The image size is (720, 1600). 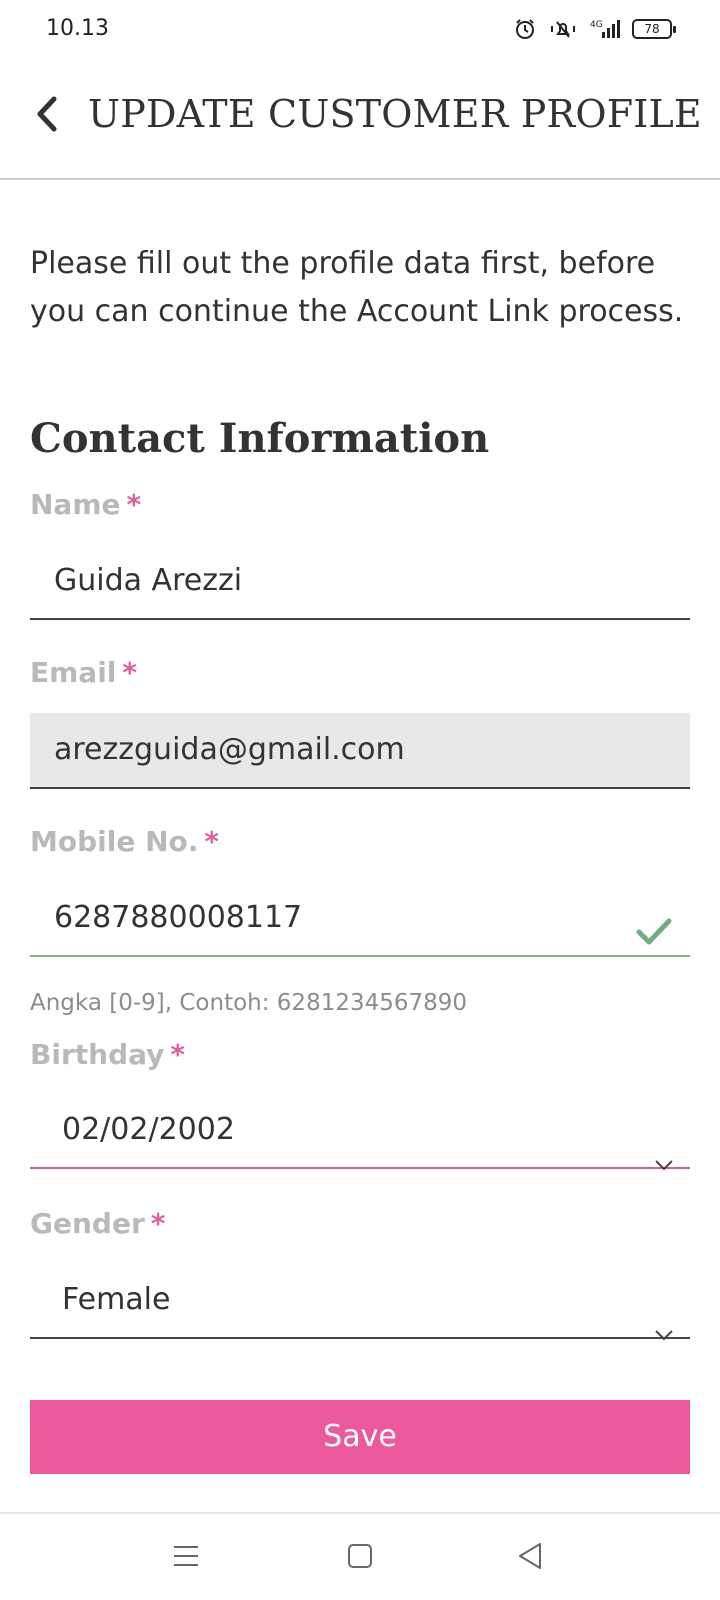 I want to click on save-button: Save, so click(x=360, y=1437).